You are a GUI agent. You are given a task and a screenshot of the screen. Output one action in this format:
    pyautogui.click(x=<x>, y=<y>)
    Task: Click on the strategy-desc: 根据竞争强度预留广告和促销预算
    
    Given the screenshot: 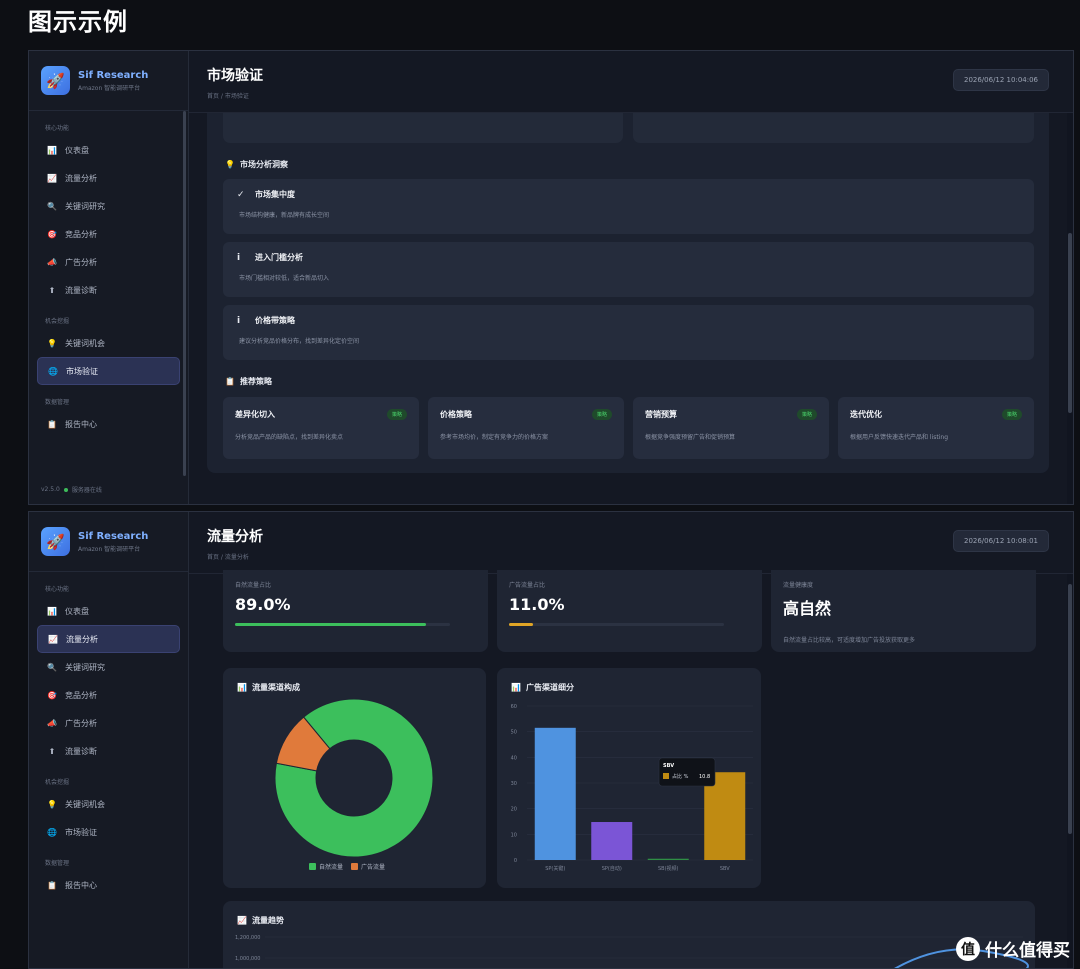 What is the action you would take?
    pyautogui.click(x=690, y=437)
    